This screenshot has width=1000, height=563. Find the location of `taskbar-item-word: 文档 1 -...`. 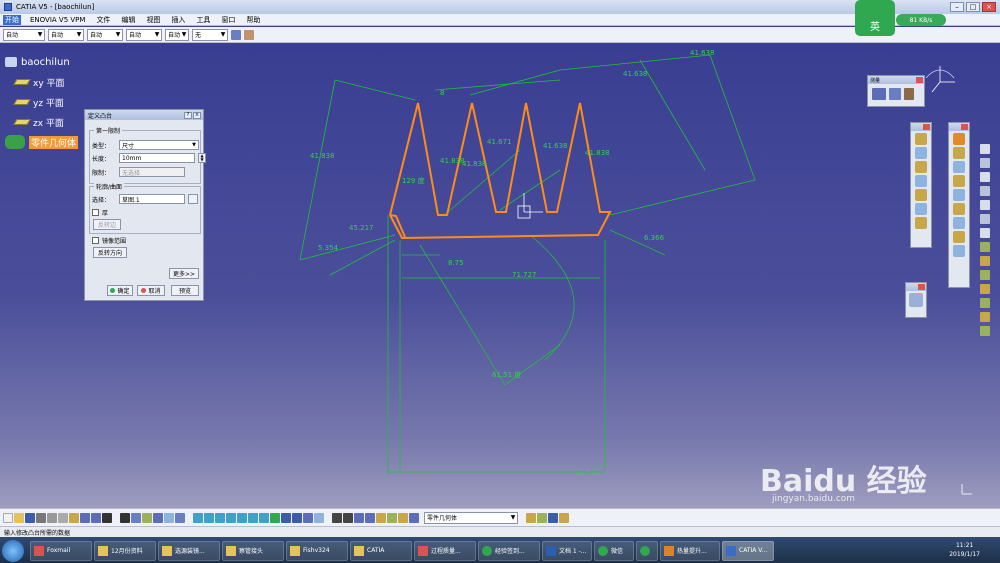

taskbar-item-word: 文档 1 -... is located at coordinates (567, 550).